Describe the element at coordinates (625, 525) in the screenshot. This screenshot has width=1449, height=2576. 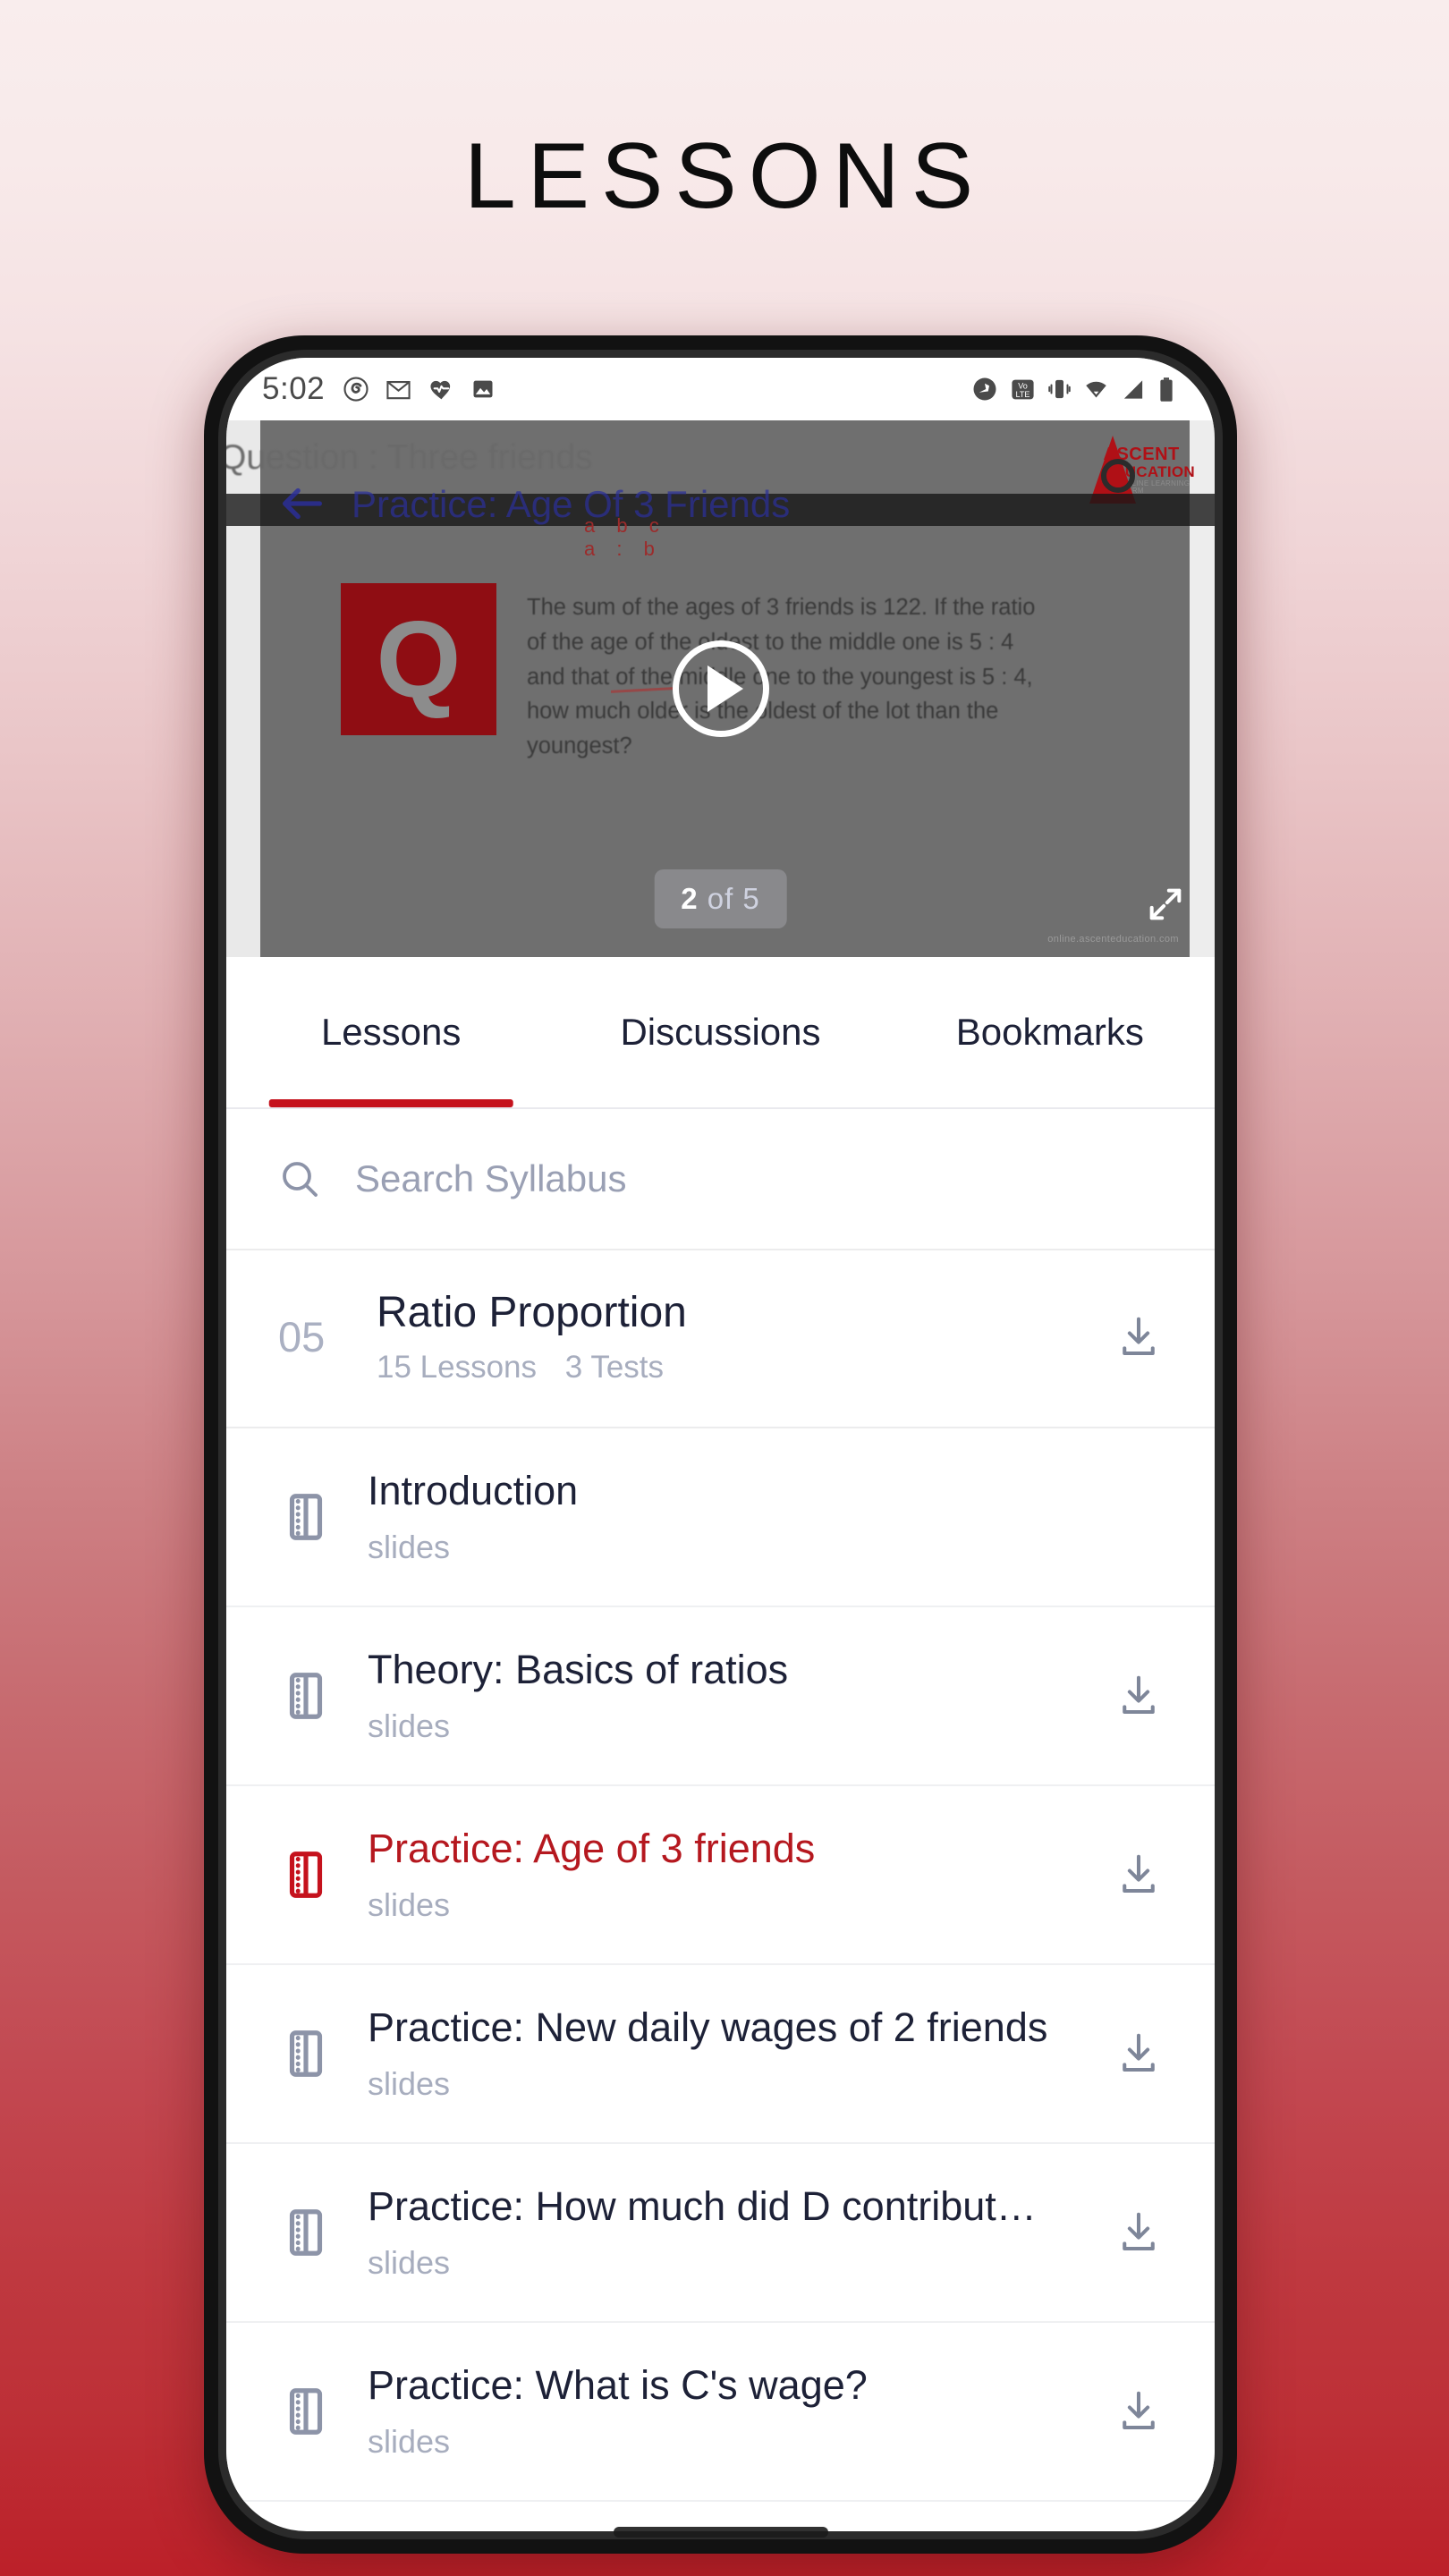
I see `annotation-line-1: a b c` at that location.